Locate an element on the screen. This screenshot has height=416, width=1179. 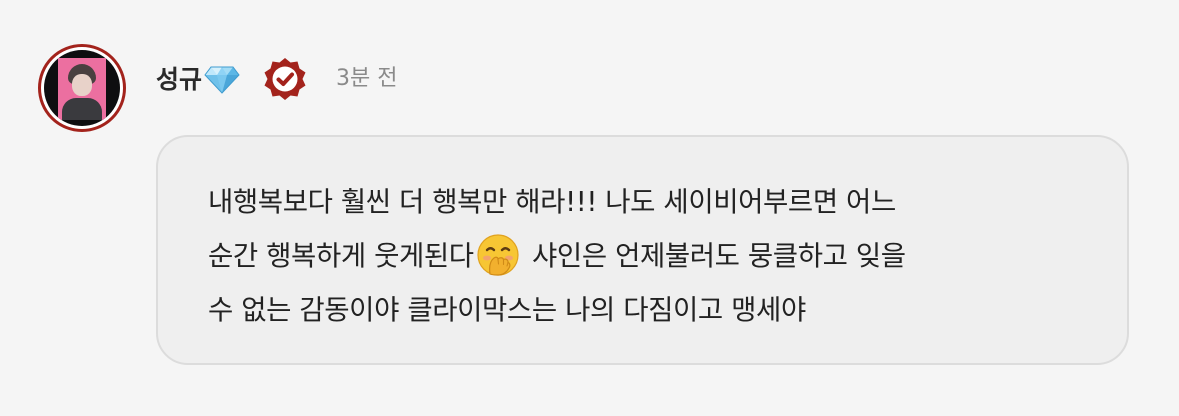
message-line-2: 순간 행복하게 웃게된다 샤인은 언제불러도 뭉클하고 잊을 is located at coordinates (647, 256).